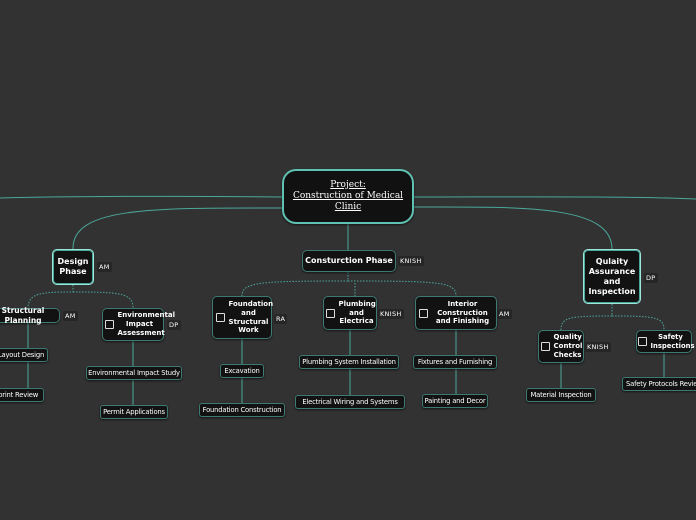 The height and width of the screenshot is (520, 696). I want to click on plumbing-installation-node: Plumbing System Installation, so click(349, 362).